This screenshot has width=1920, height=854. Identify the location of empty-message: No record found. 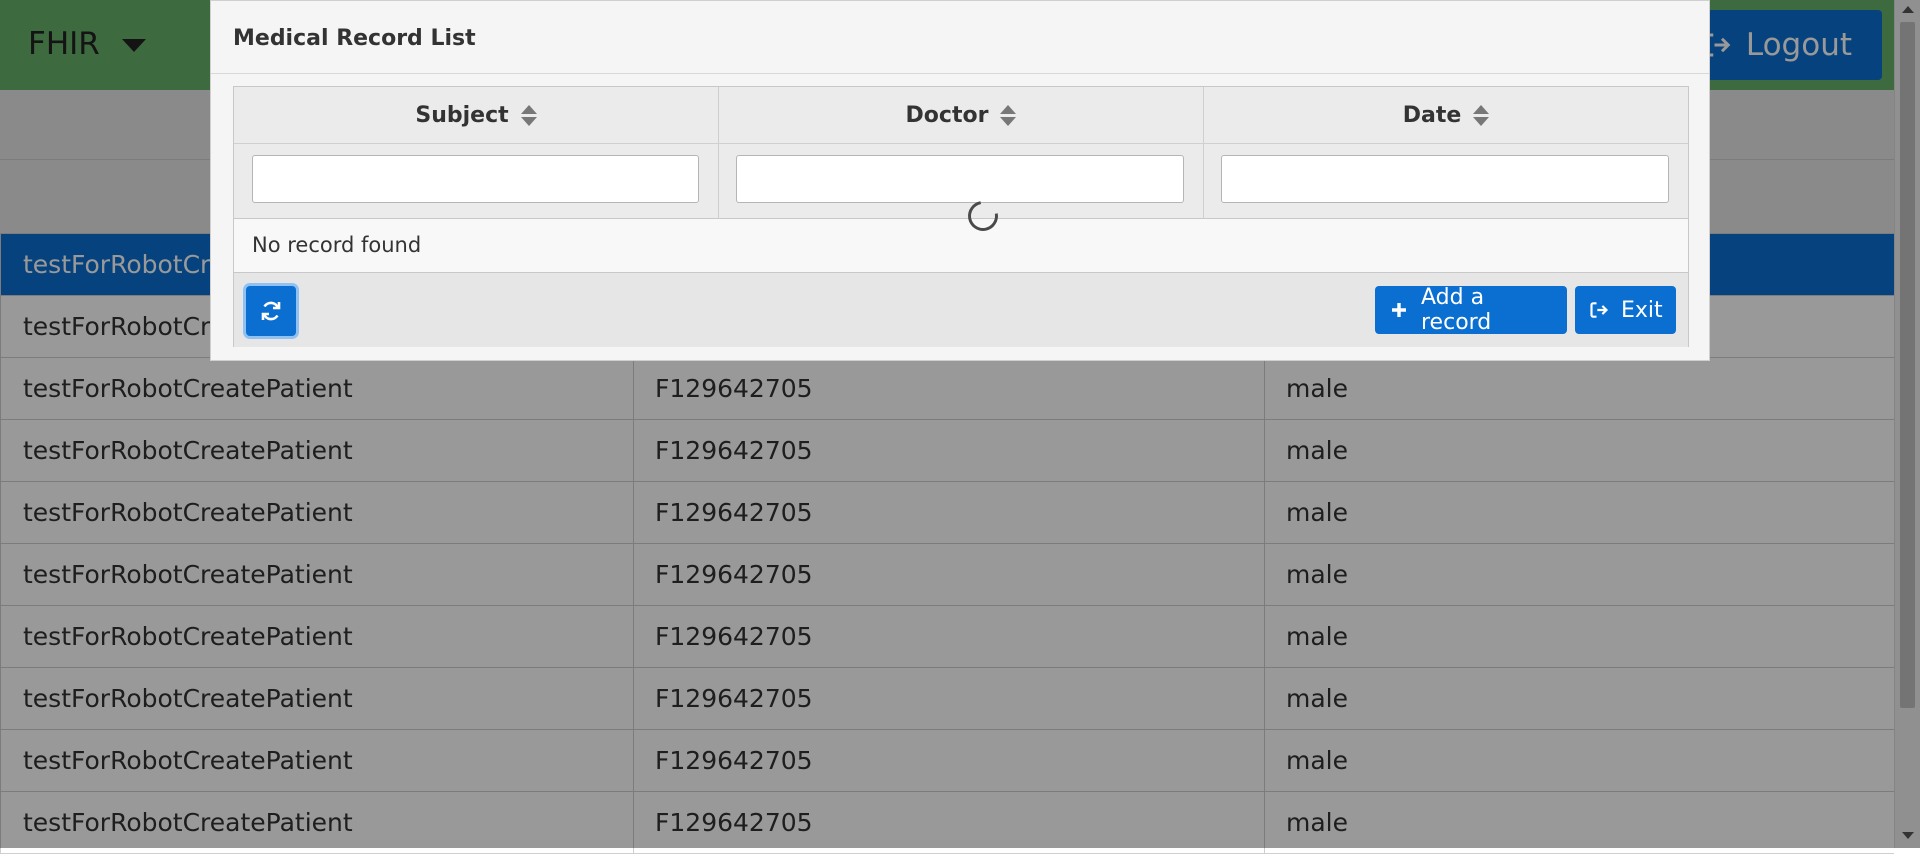
(337, 245).